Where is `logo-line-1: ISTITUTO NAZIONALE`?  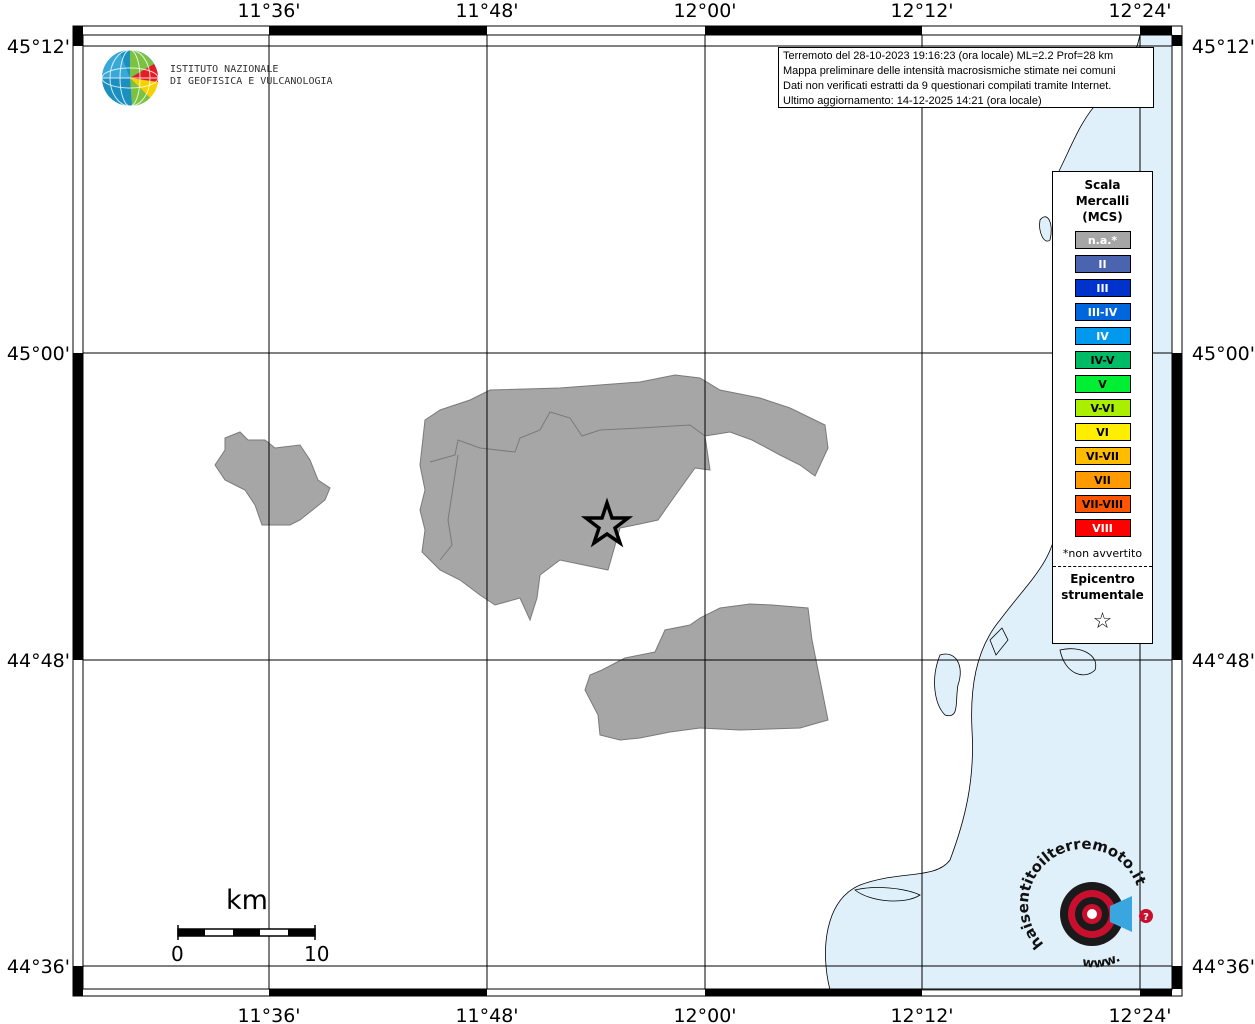
logo-line-1: ISTITUTO NAZIONALE is located at coordinates (224, 69).